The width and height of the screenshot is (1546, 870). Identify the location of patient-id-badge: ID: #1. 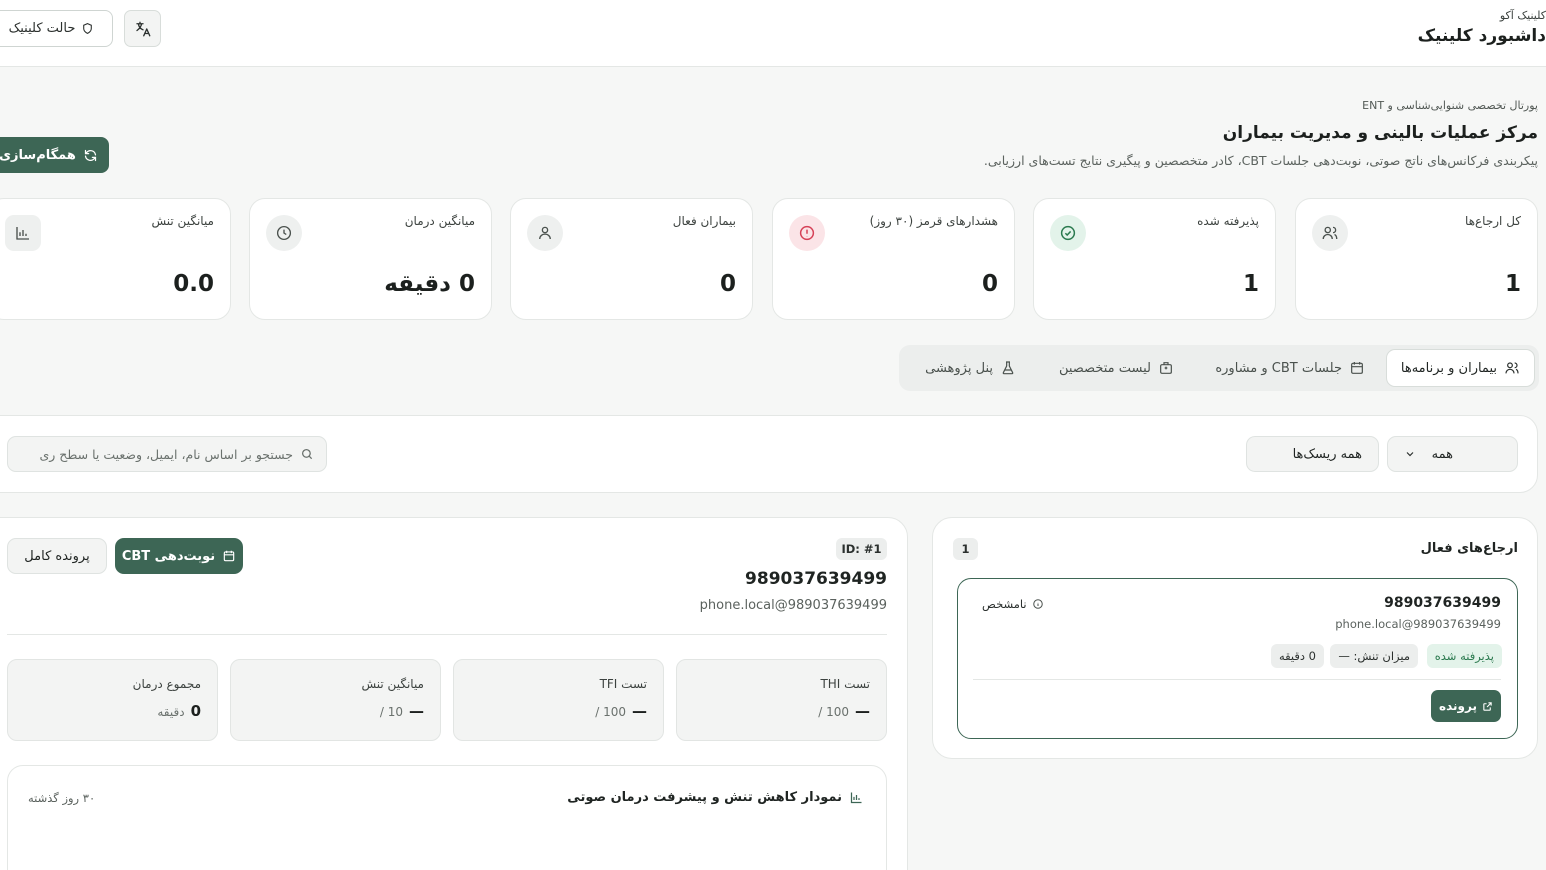
(861, 549).